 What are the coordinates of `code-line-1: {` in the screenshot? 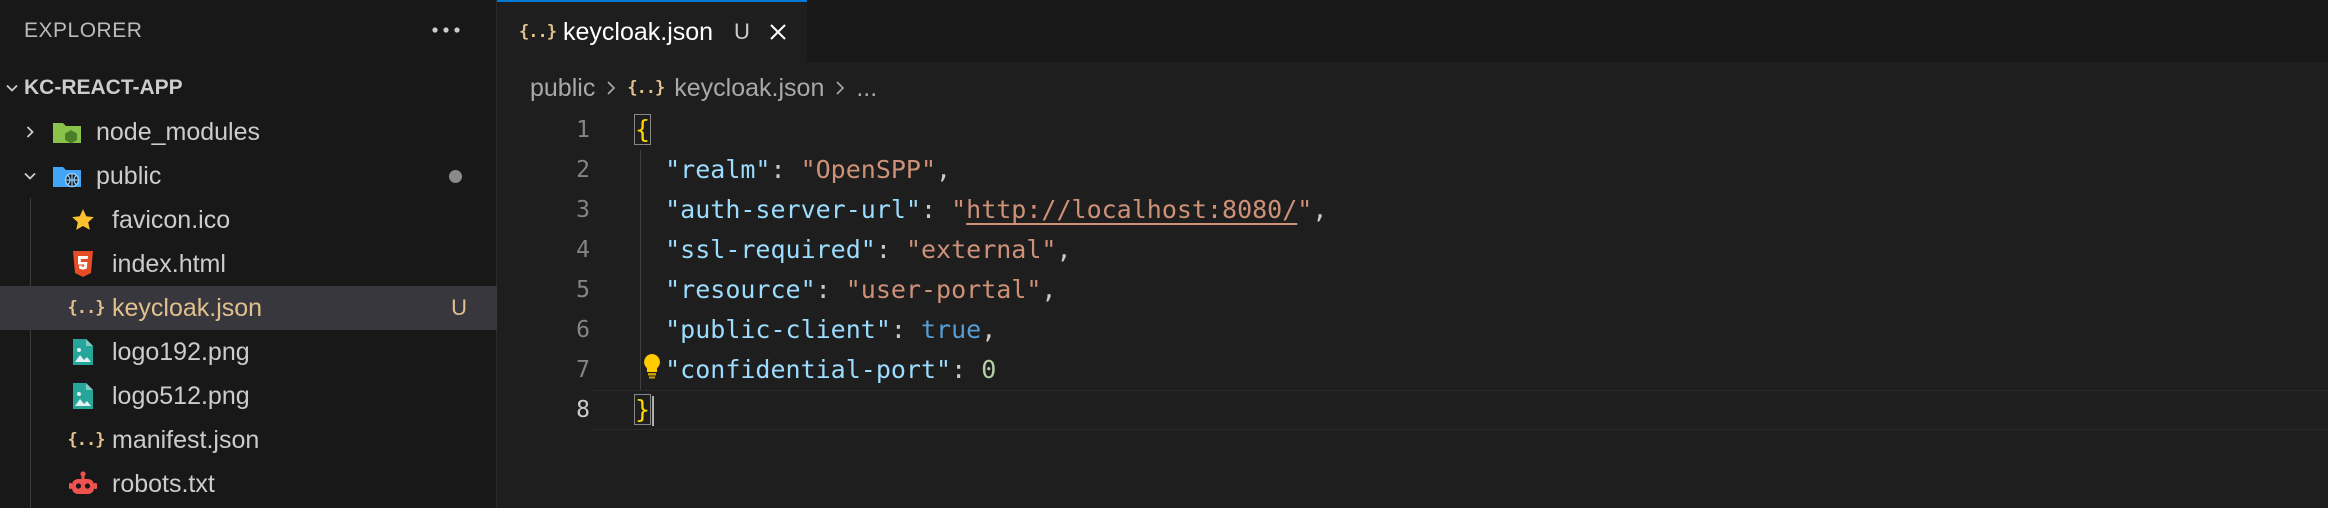 It's located at (642, 130).